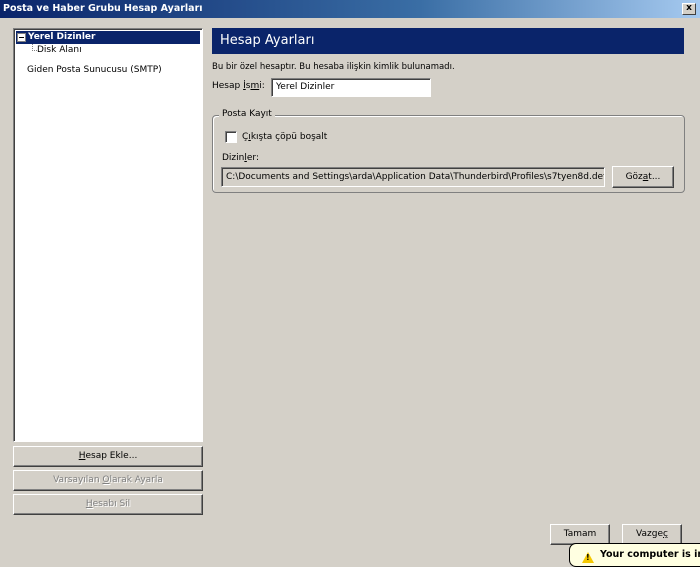 The height and width of the screenshot is (567, 700). What do you see at coordinates (62, 37) in the screenshot?
I see `tree-item-label: Yerel Dizinler` at bounding box center [62, 37].